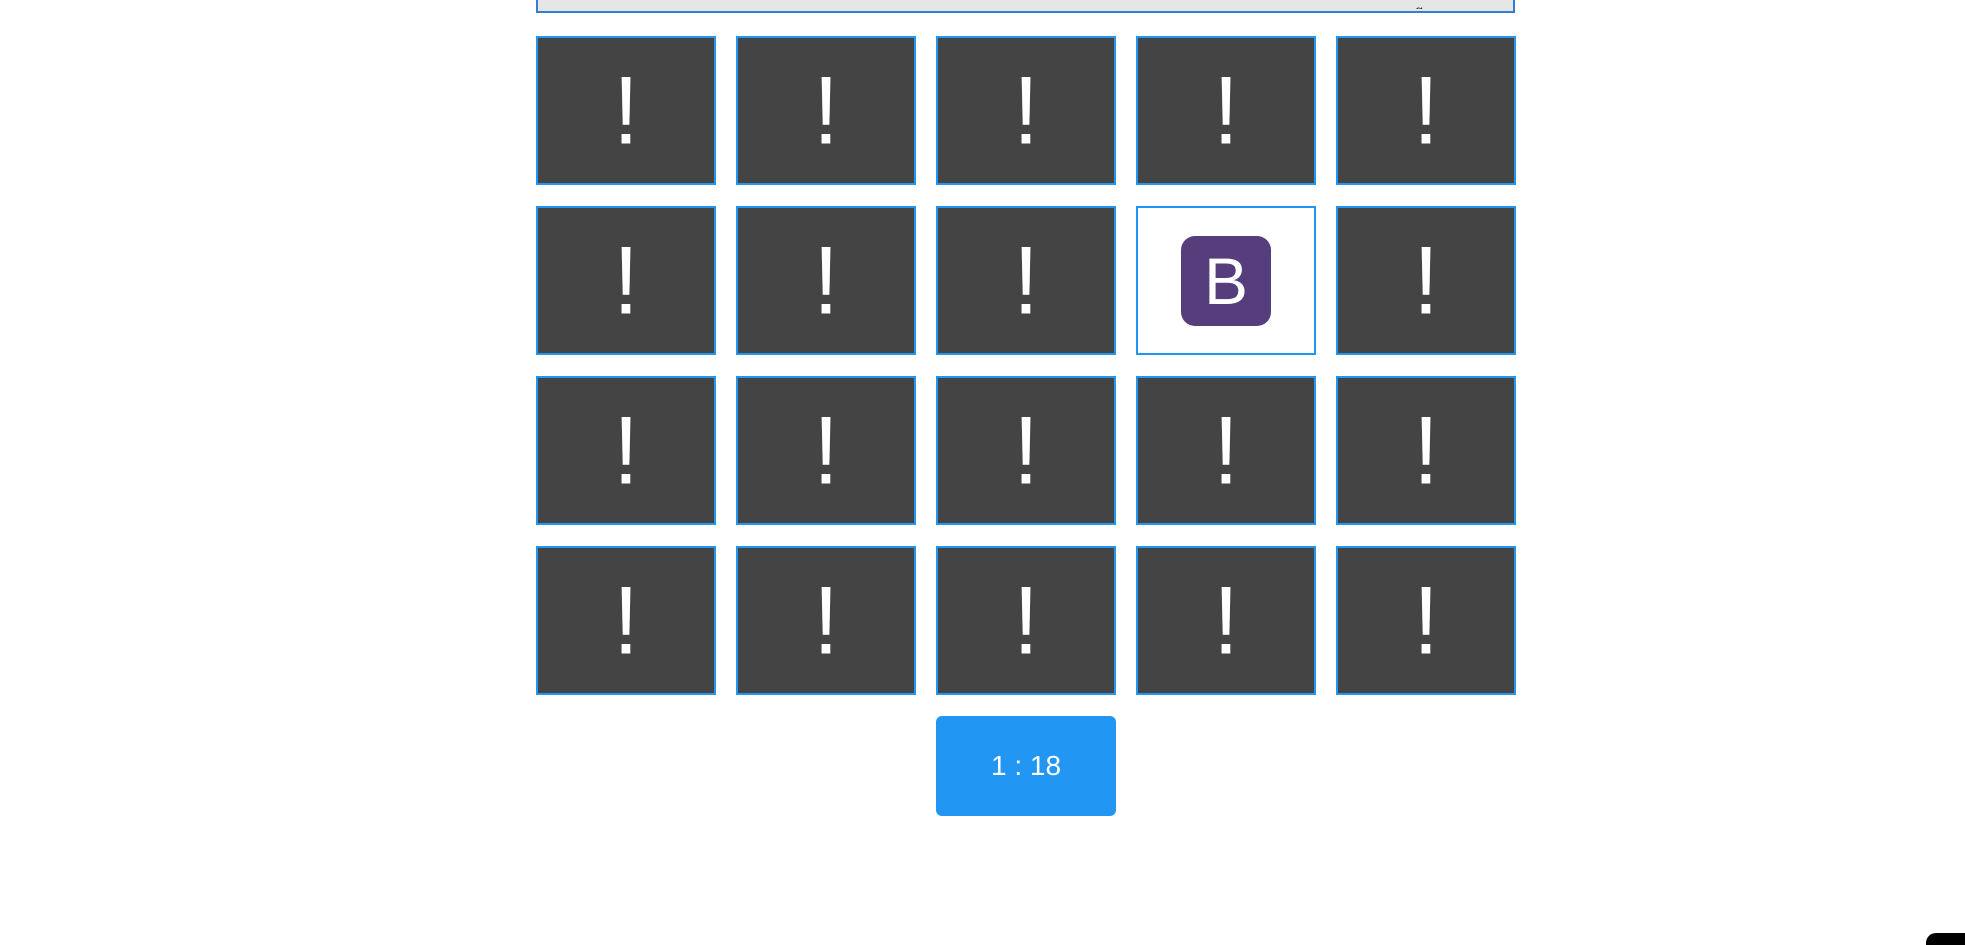 The width and height of the screenshot is (1965, 945). I want to click on bootstrap-logo-icon: B, so click(1226, 280).